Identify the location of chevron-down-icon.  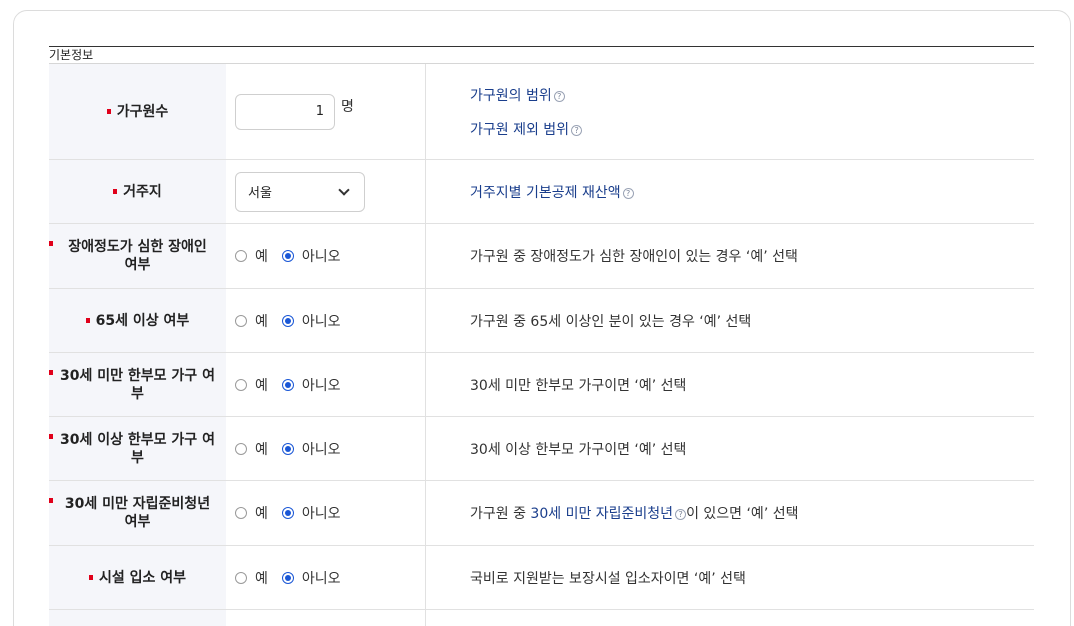
(344, 189).